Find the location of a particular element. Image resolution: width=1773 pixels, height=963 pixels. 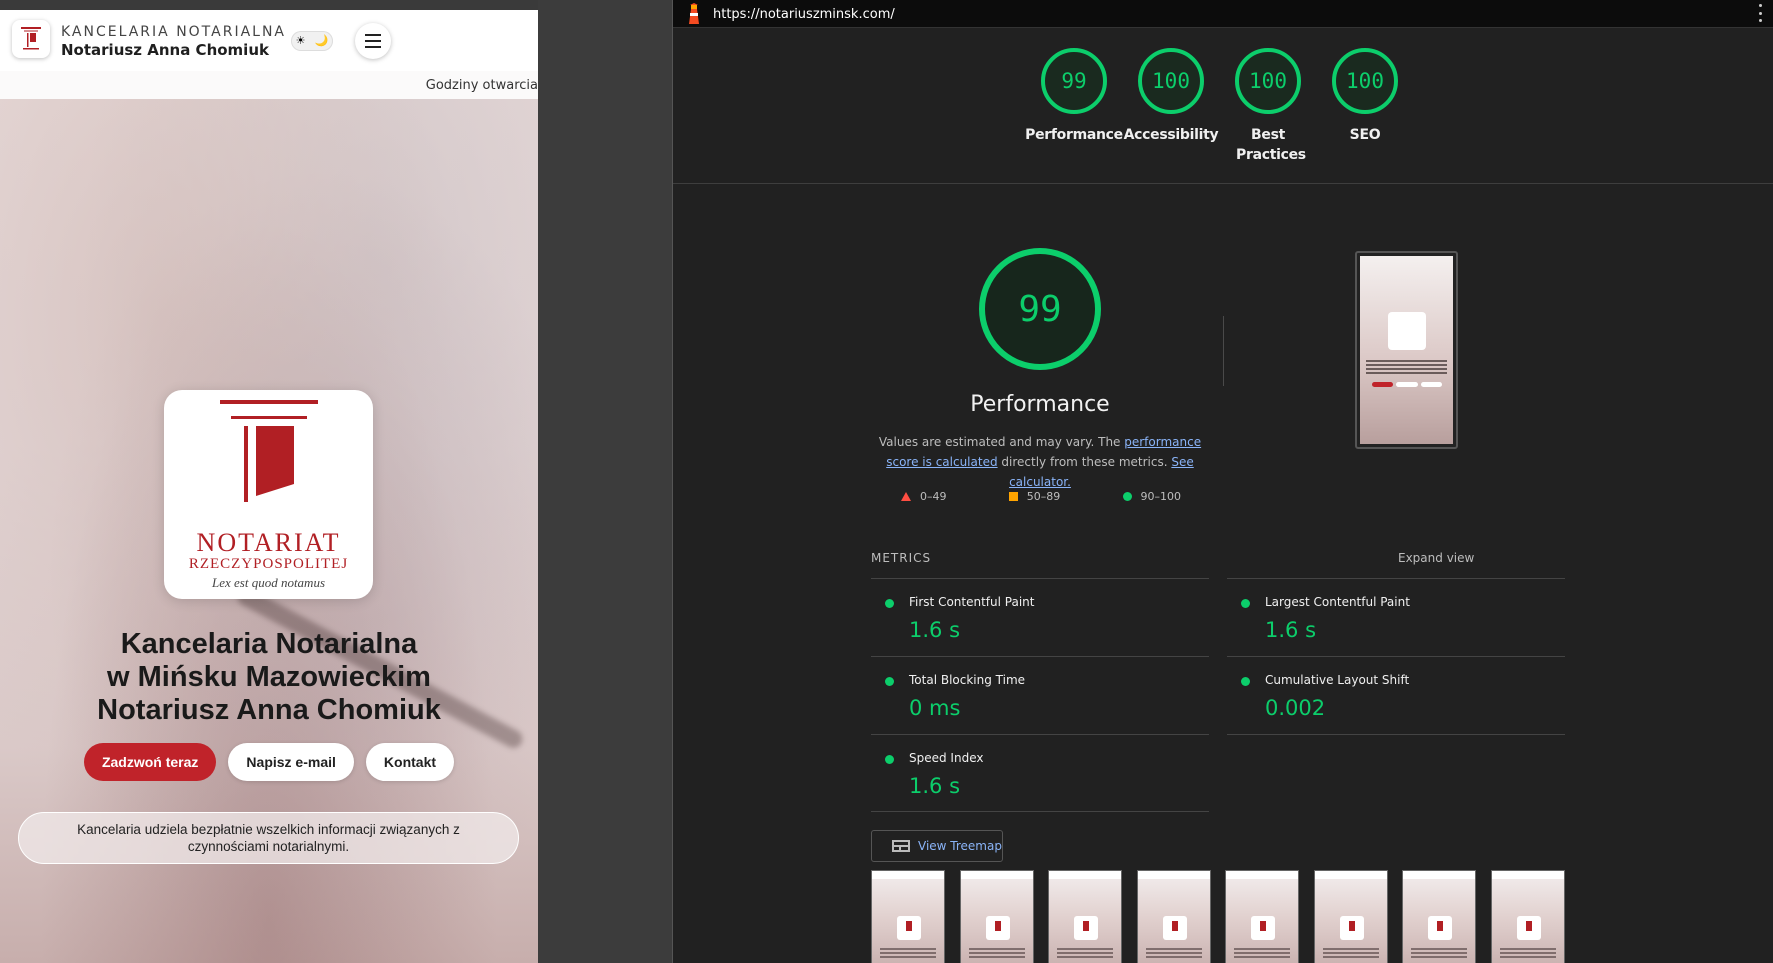

metric-lcp: Largest Contentful Paint 1.6 s is located at coordinates (1396, 617).